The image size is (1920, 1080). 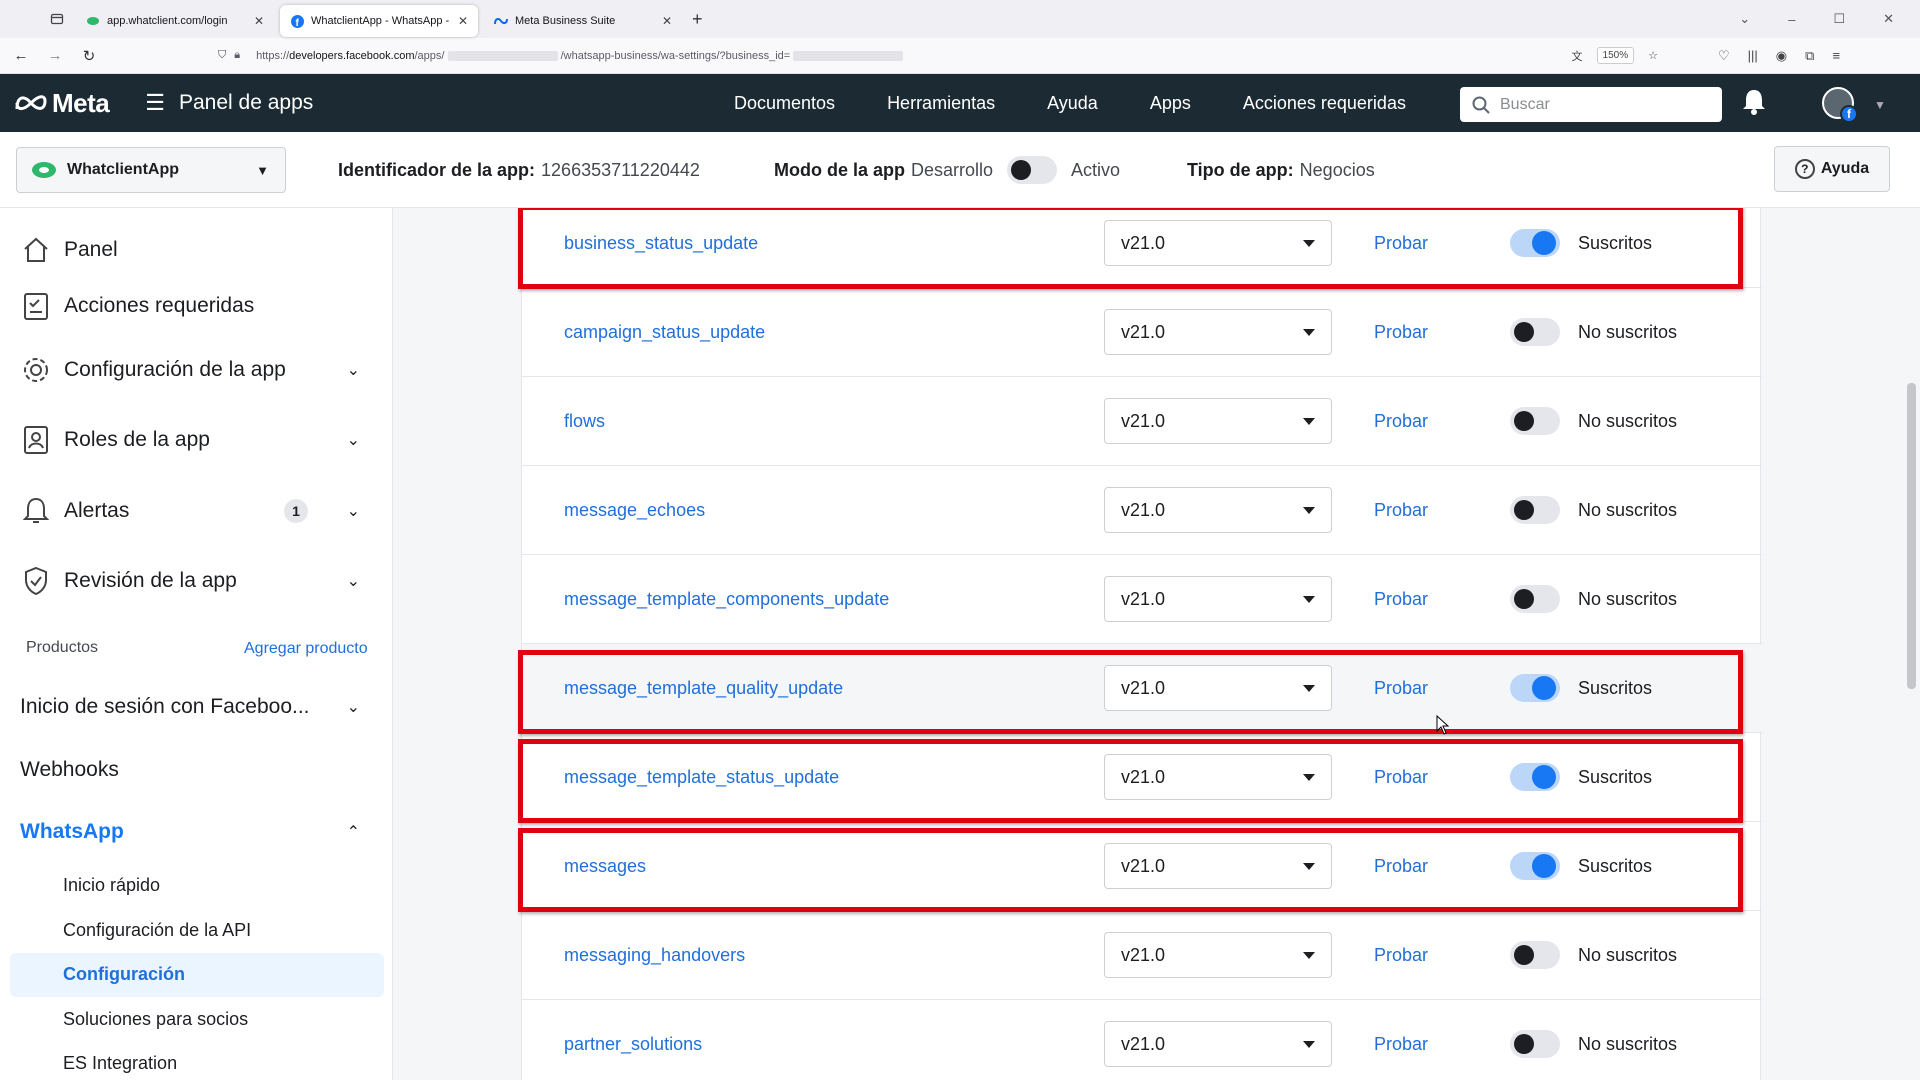 I want to click on avatar: f, so click(x=1840, y=105).